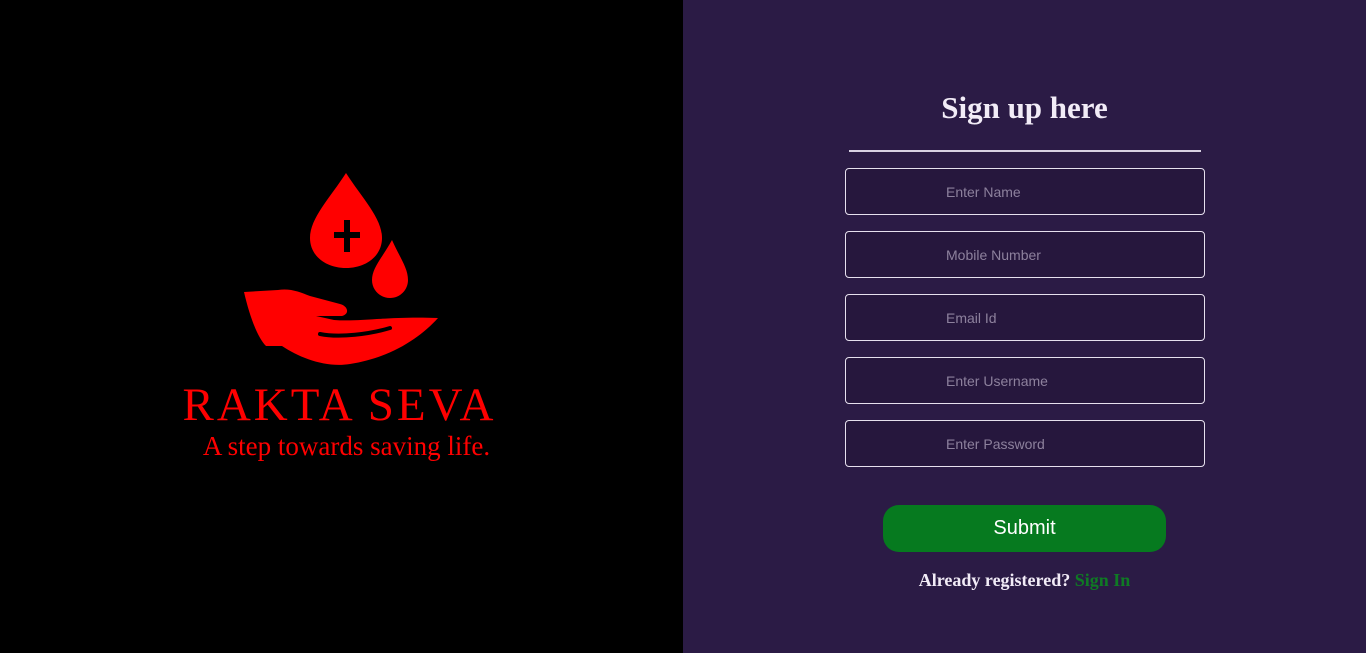  Describe the element at coordinates (994, 580) in the screenshot. I see `signin-prompt: Already registered?` at that location.